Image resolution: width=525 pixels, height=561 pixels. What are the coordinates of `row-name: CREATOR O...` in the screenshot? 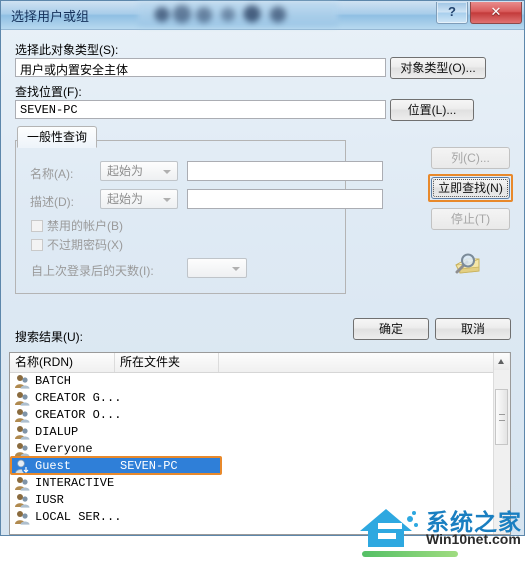 It's located at (78, 415).